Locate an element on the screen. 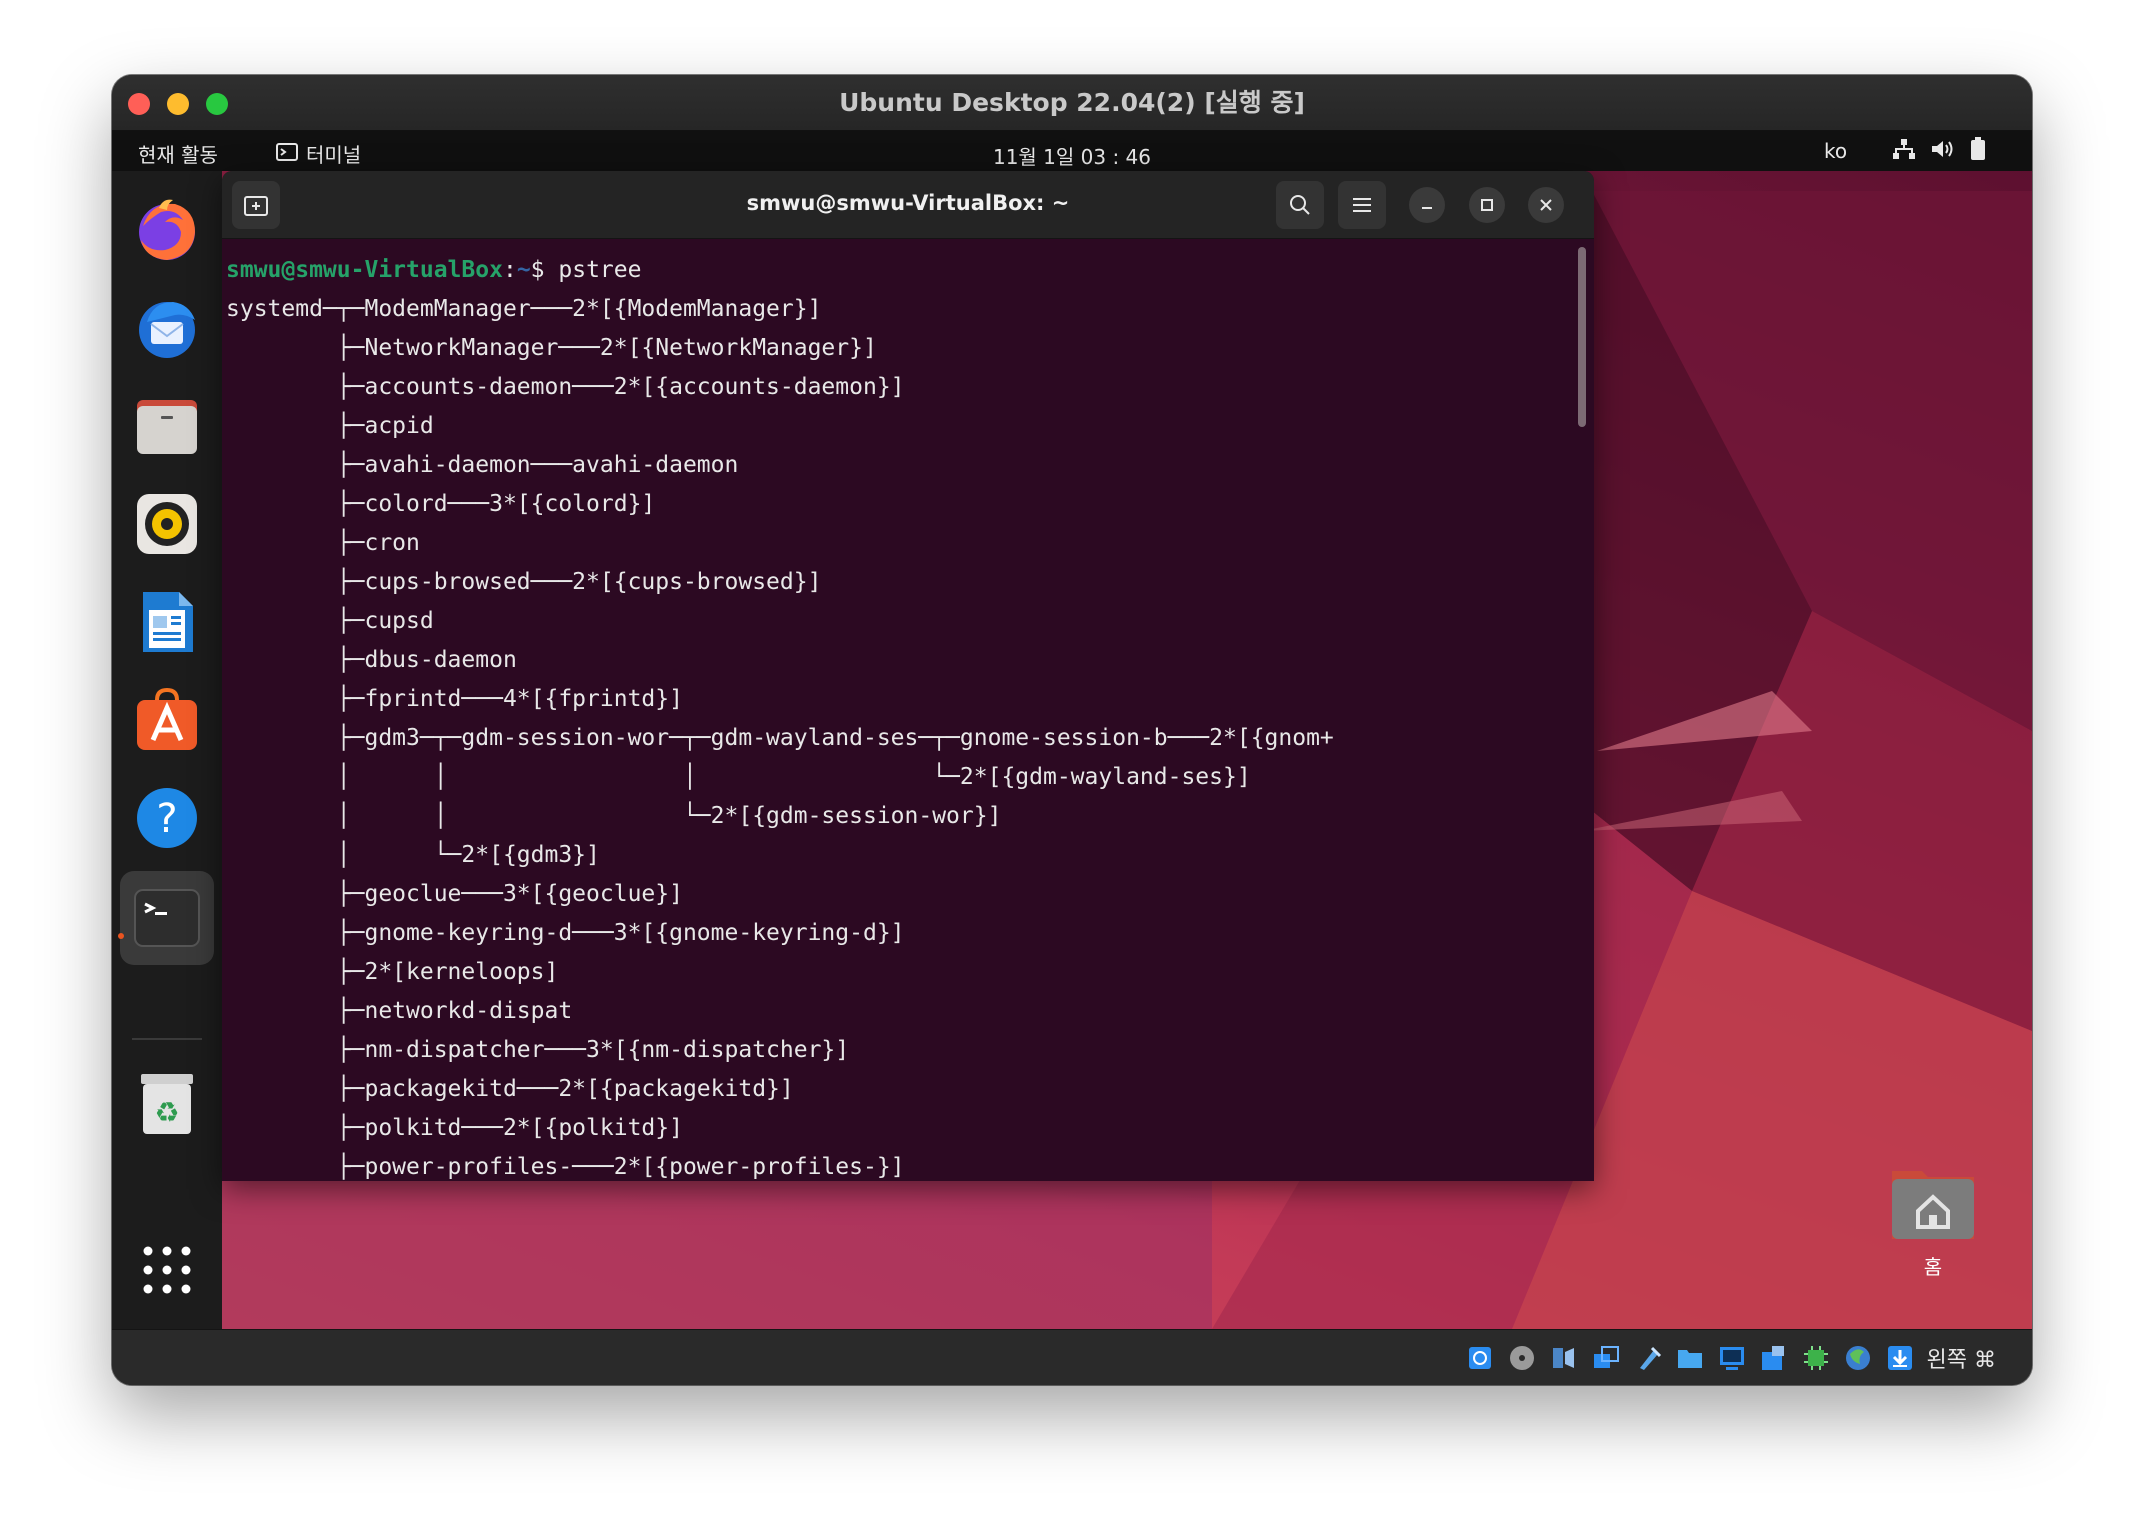  dock-separator is located at coordinates (167, 1039).